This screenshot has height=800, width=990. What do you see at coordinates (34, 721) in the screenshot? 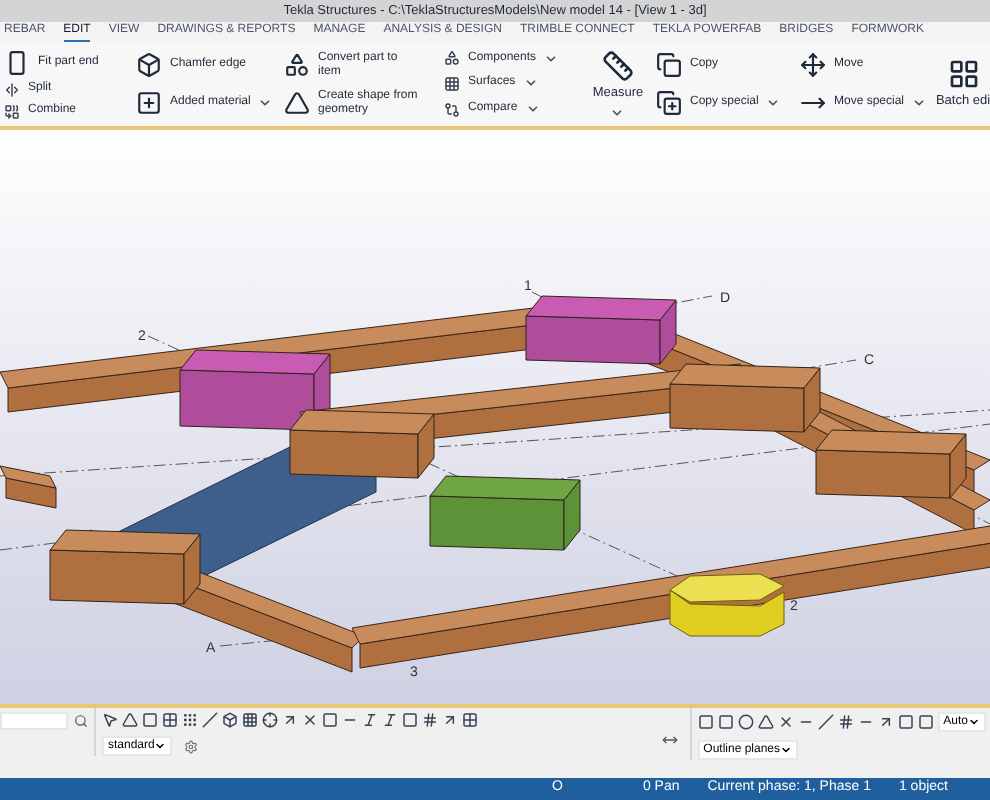
I see `search-field` at bounding box center [34, 721].